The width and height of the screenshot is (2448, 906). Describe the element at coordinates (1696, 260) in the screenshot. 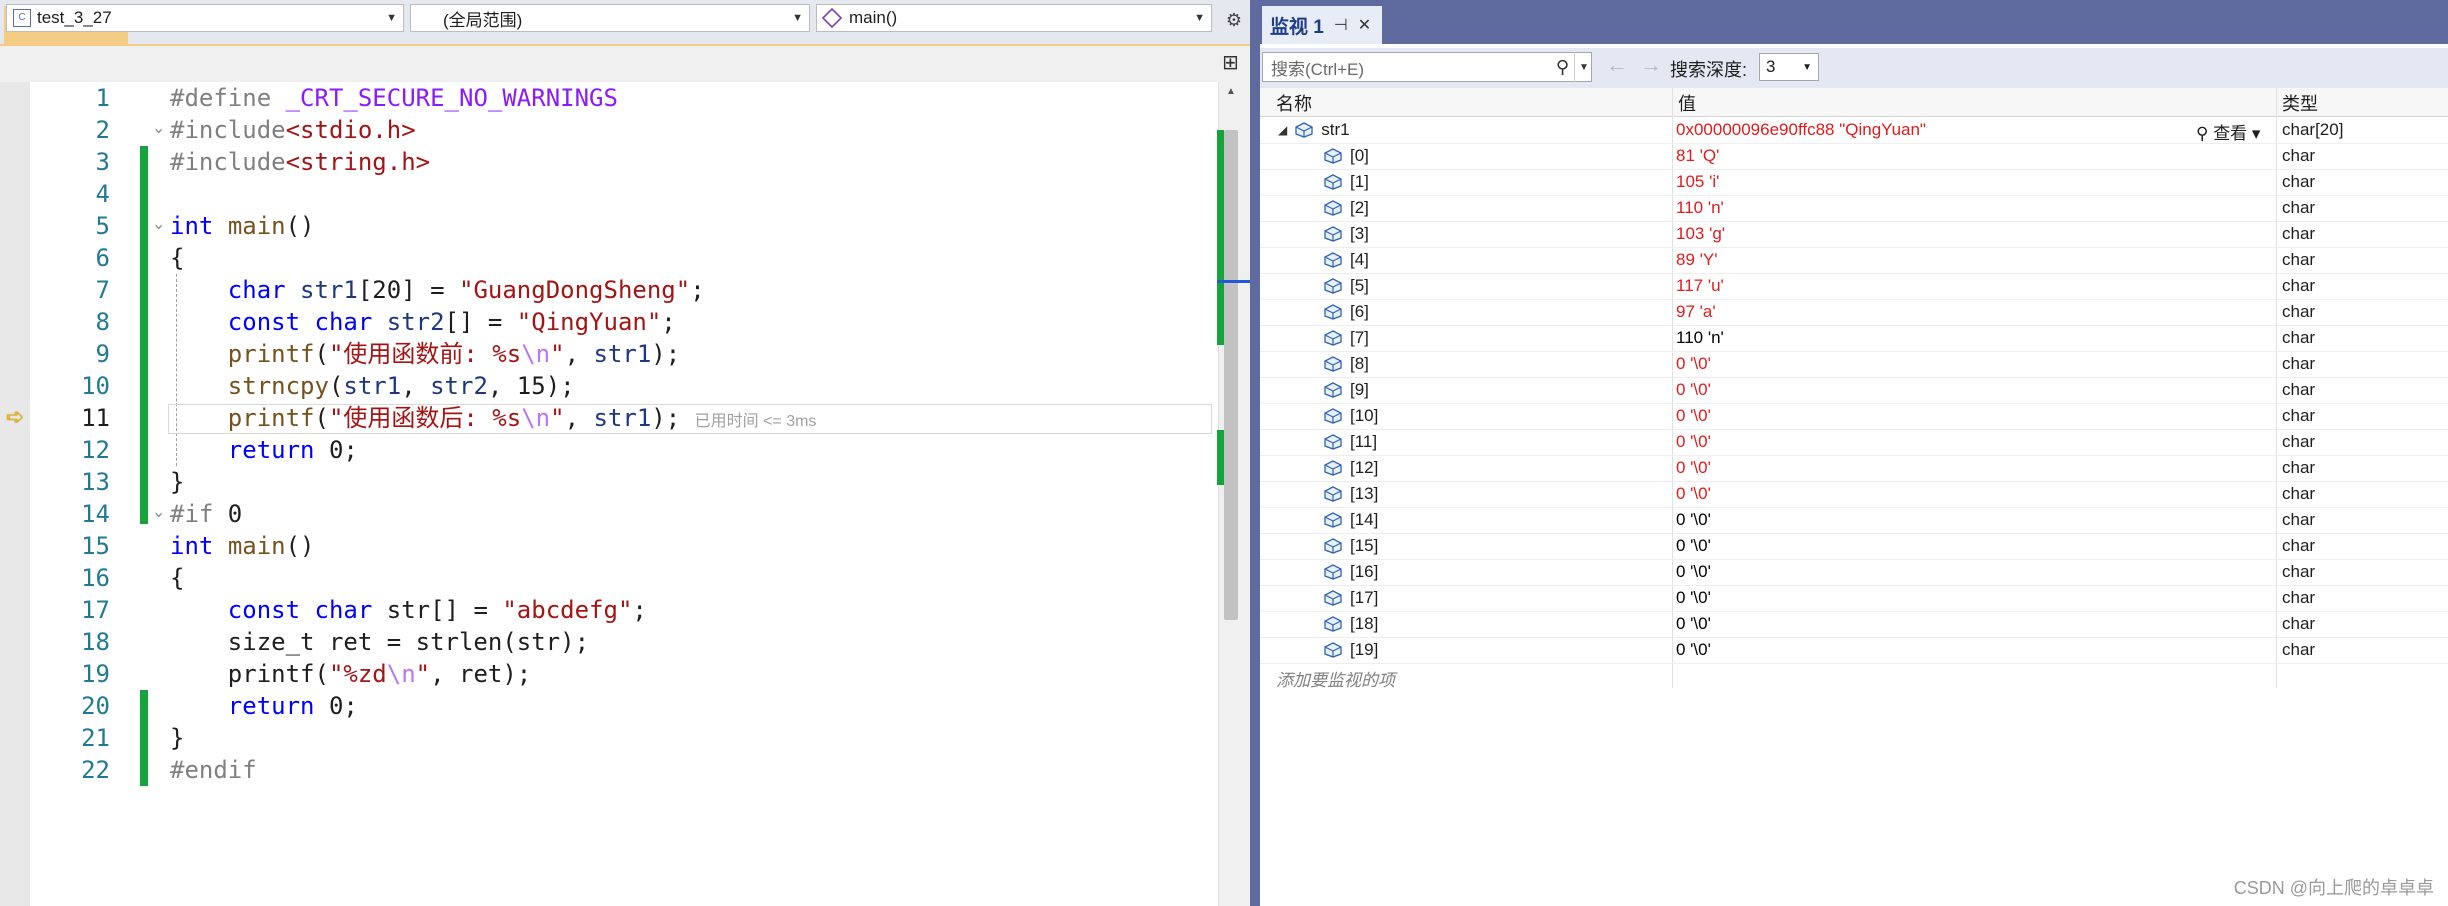

I see `watch-value: 89 'Y'` at that location.